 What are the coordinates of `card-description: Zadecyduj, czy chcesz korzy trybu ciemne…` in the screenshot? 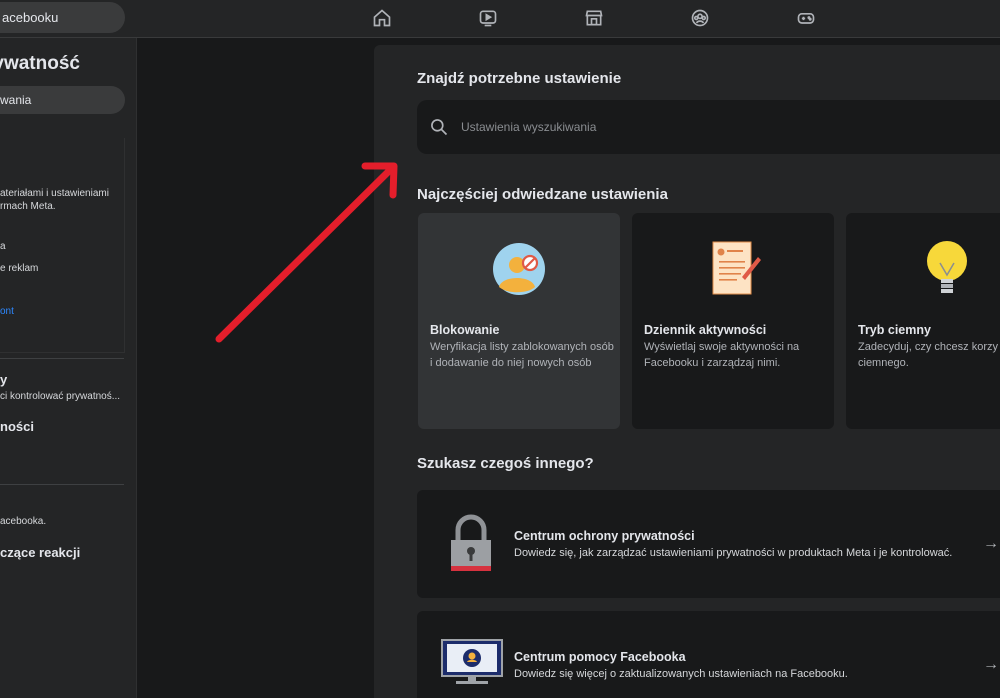 It's located at (929, 355).